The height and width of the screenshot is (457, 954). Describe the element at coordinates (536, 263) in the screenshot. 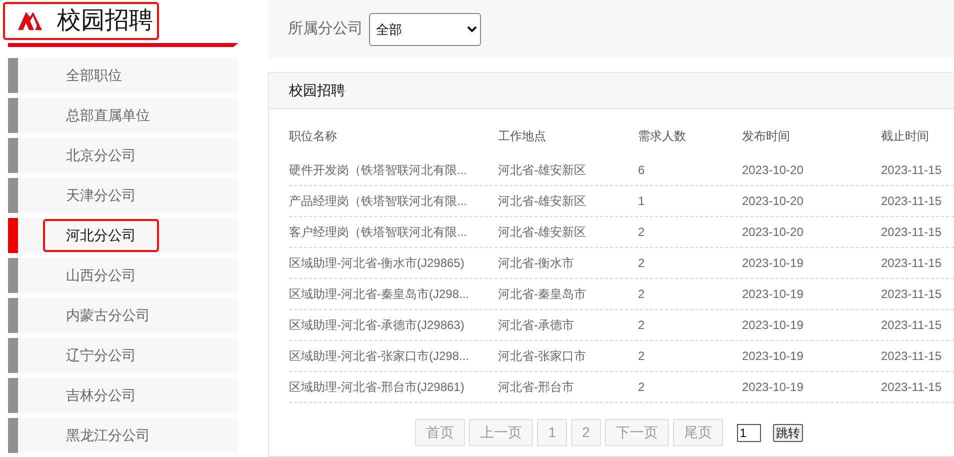

I see `table-cell: 河北省-衡水市` at that location.